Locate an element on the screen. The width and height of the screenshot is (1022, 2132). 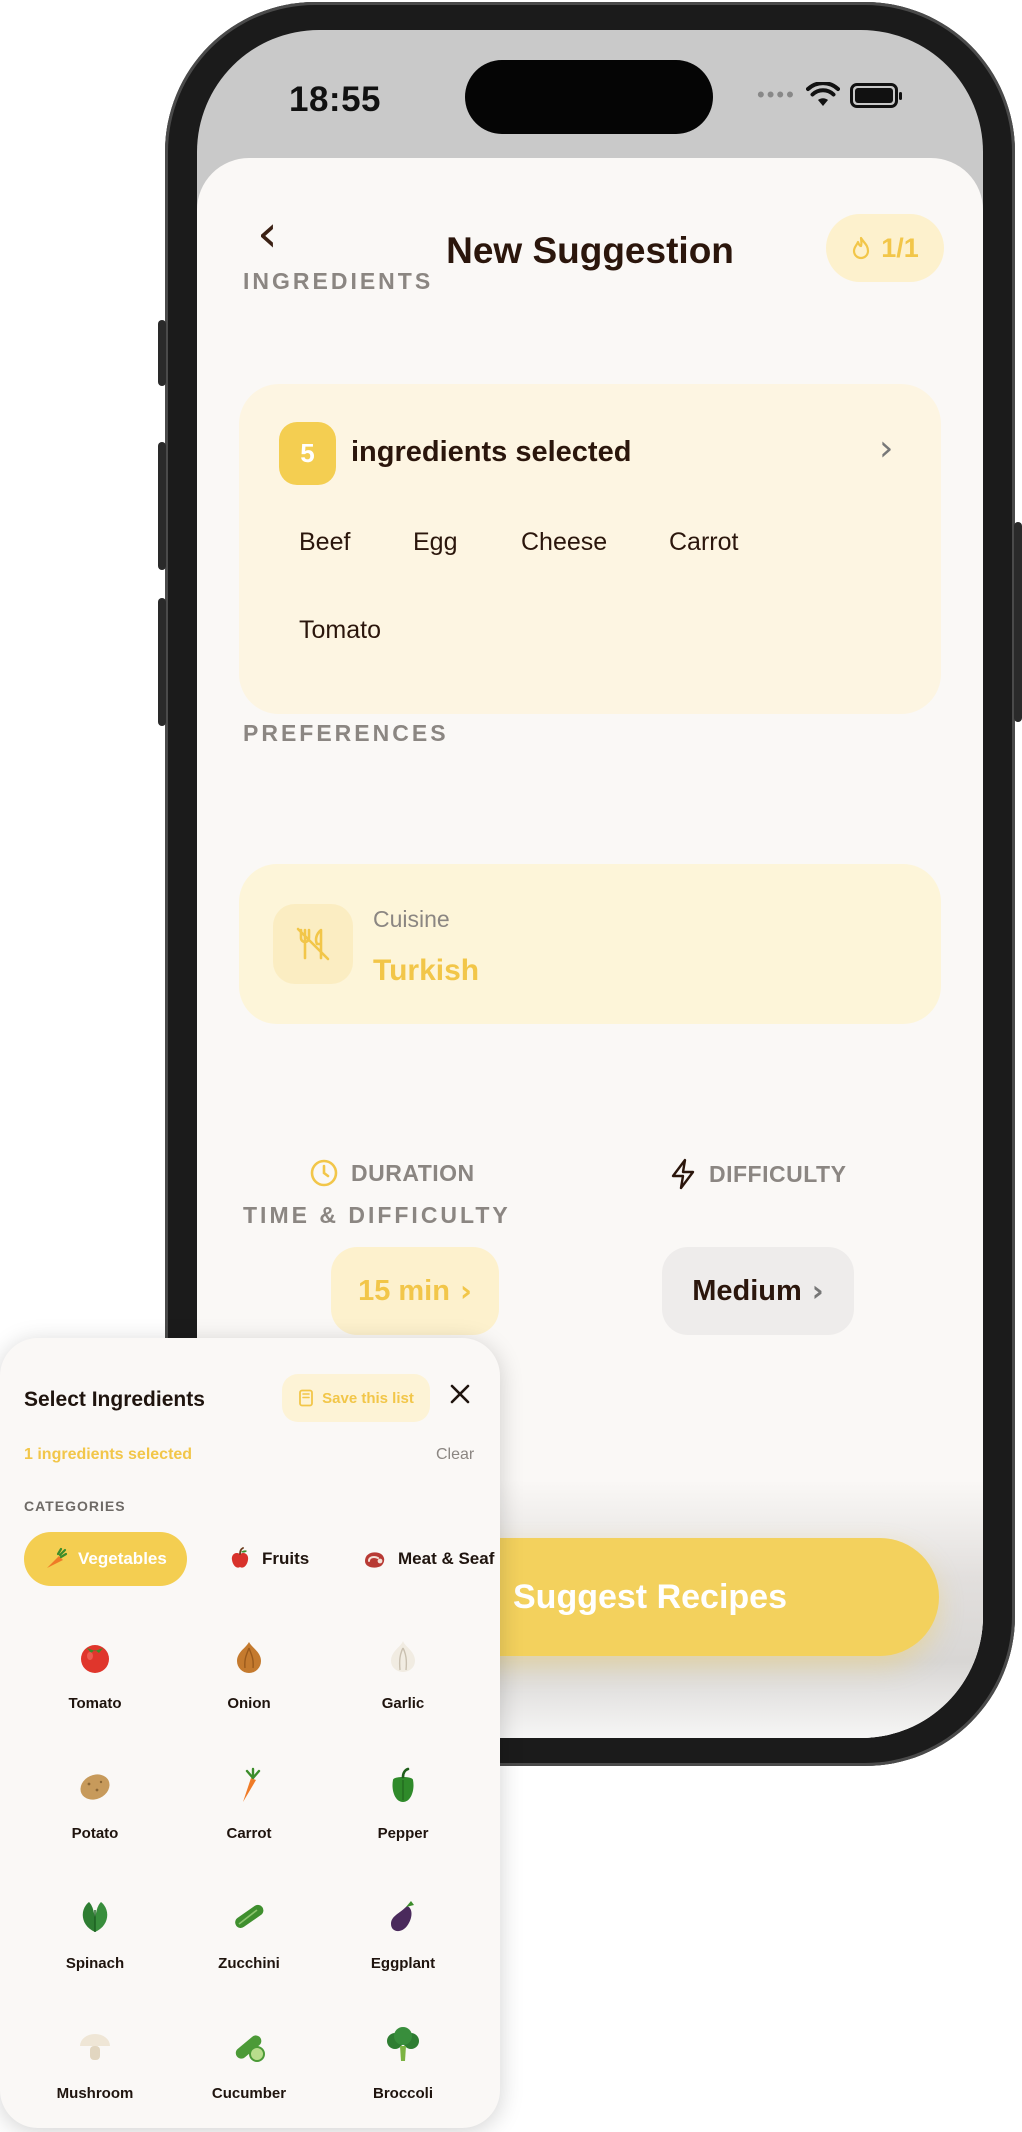
tomato-icon is located at coordinates (95, 1659).